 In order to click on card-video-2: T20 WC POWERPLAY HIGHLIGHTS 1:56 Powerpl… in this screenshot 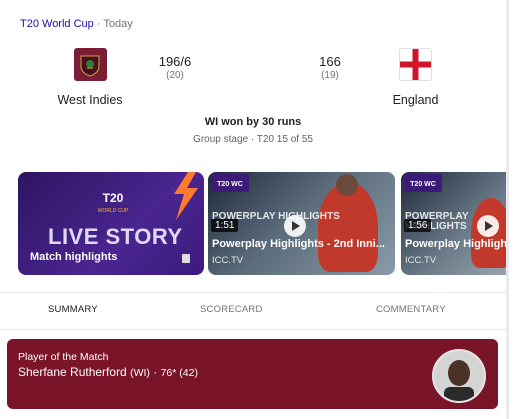, I will do `click(453, 223)`.